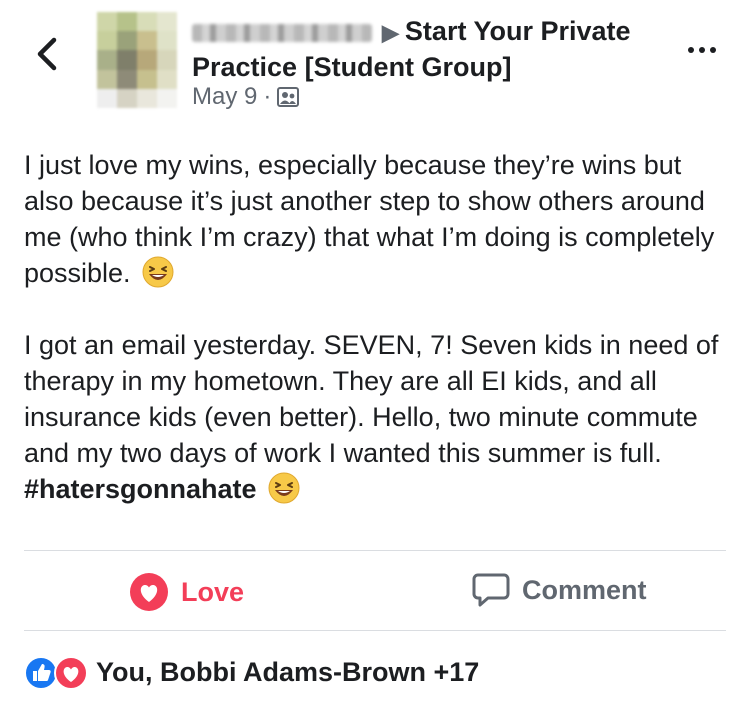 Image resolution: width=750 pixels, height=712 pixels. Describe the element at coordinates (137, 60) in the screenshot. I see `avatar` at that location.